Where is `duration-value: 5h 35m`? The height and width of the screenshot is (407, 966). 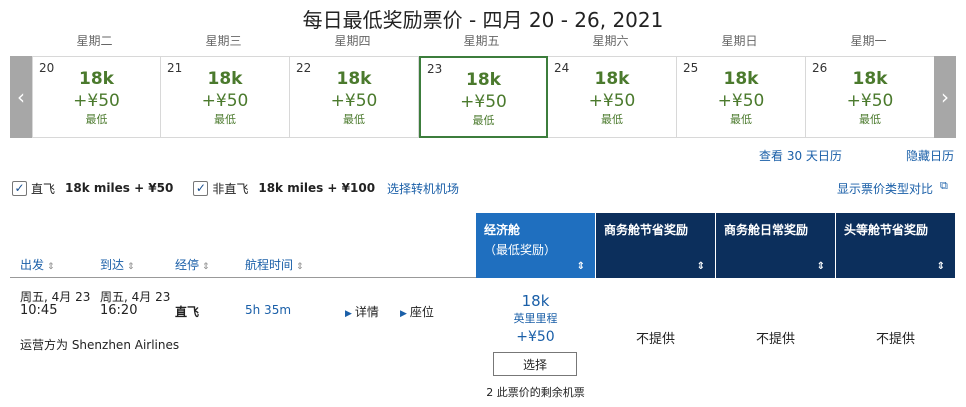 duration-value: 5h 35m is located at coordinates (268, 310).